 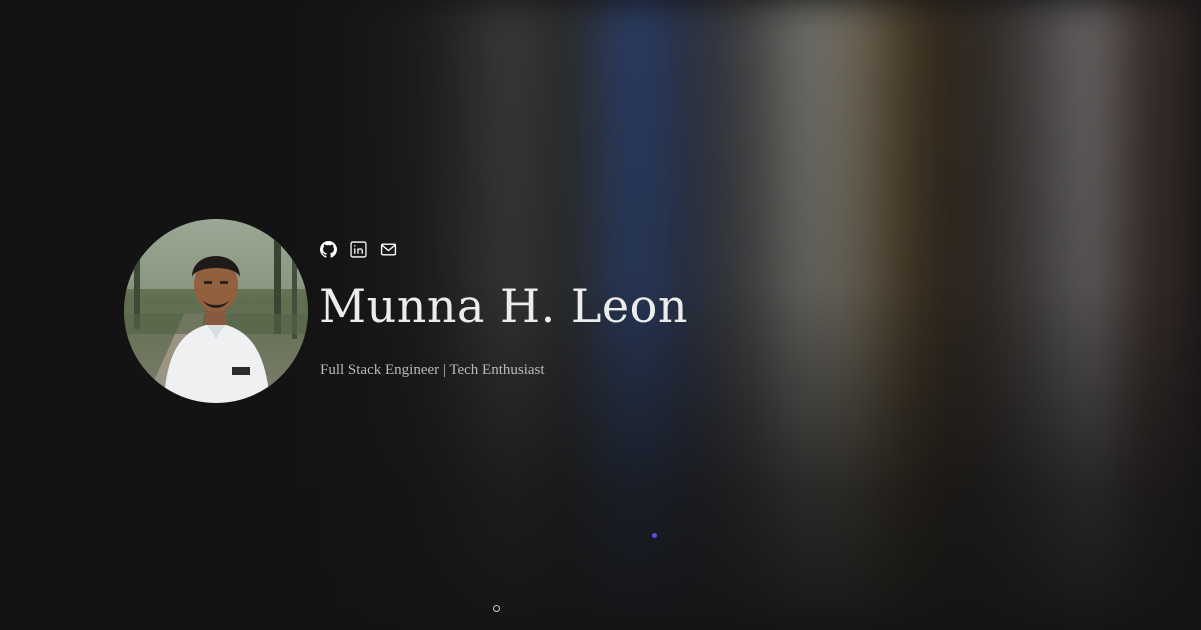 I want to click on mail-icon, so click(x=388, y=251).